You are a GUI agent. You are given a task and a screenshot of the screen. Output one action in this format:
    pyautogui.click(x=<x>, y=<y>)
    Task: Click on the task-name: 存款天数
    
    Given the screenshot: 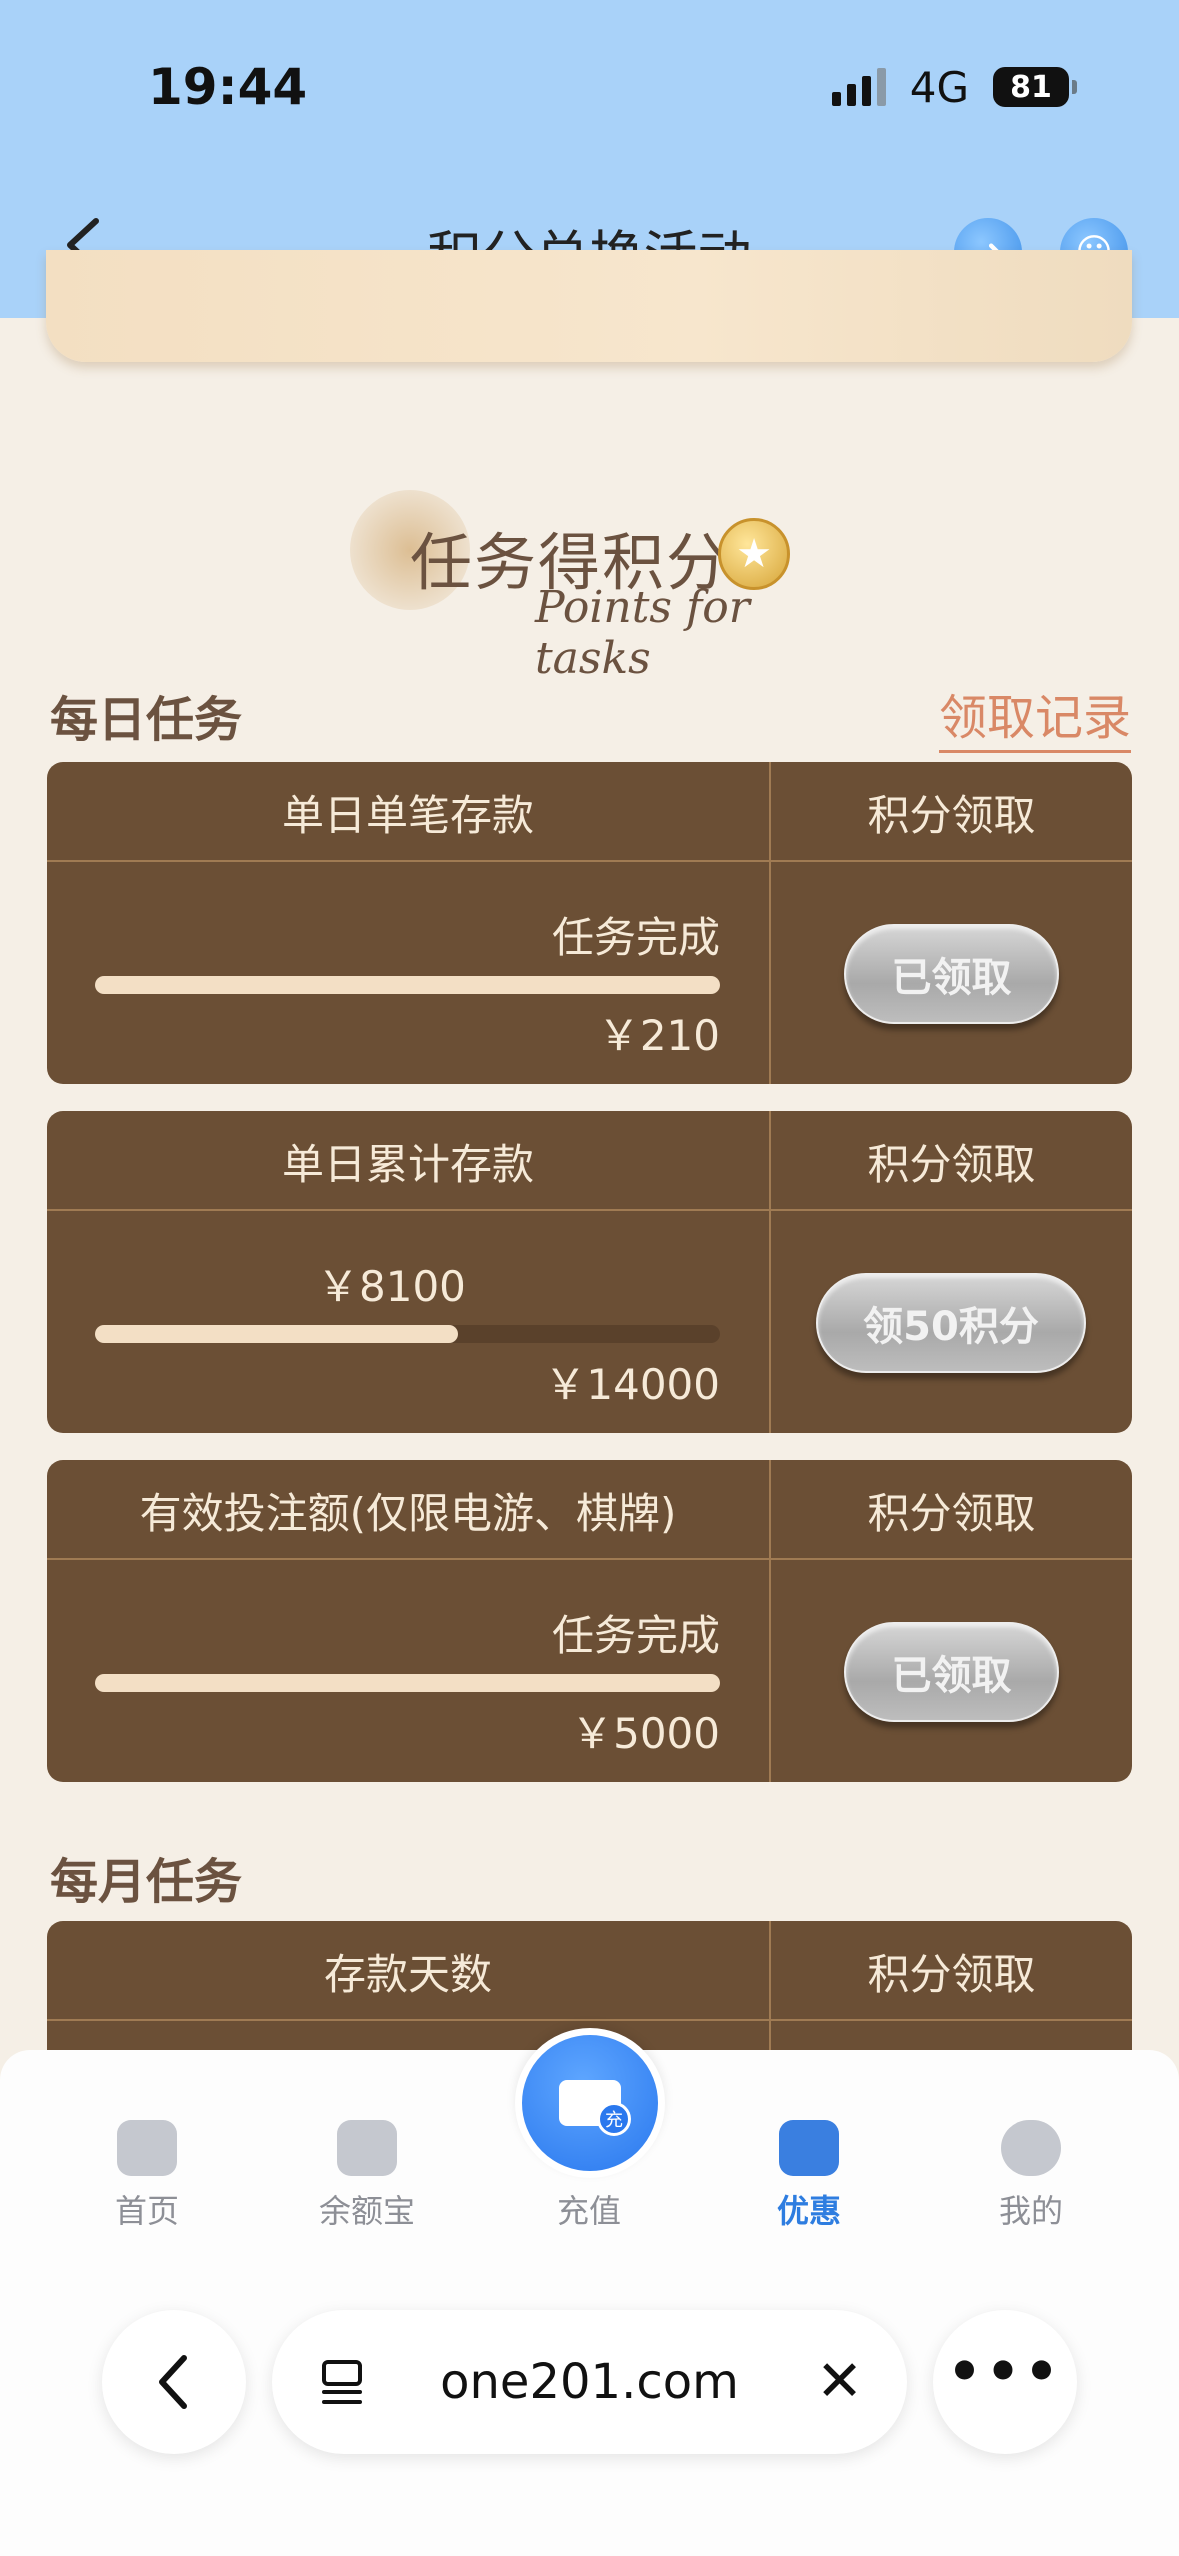 What is the action you would take?
    pyautogui.click(x=407, y=1974)
    